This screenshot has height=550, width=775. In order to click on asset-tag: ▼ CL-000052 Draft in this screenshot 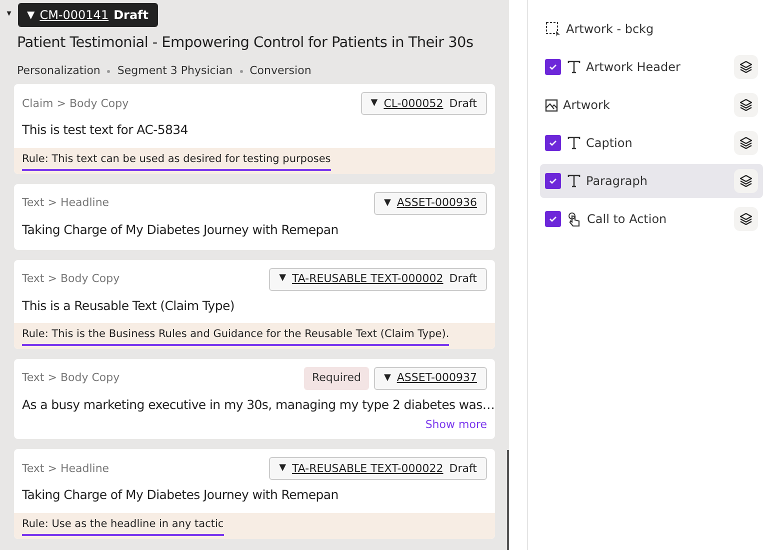, I will do `click(423, 104)`.